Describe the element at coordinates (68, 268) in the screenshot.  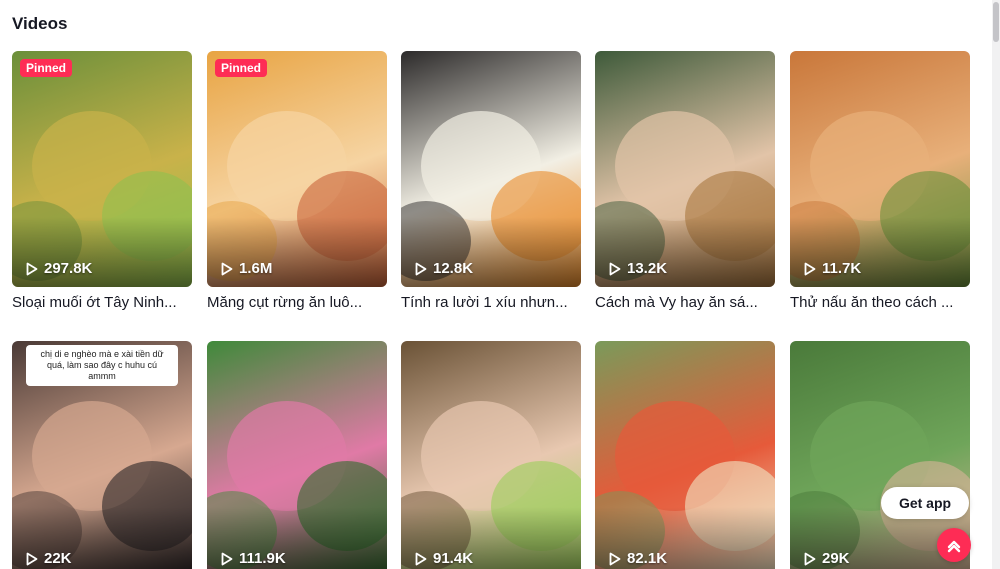
I see `view-count-label: 297.8K` at that location.